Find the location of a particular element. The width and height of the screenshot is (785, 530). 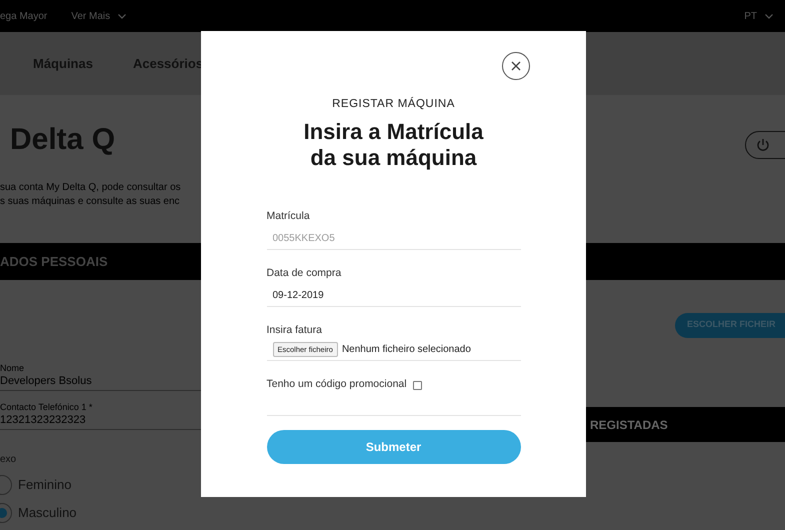

page-title: Delta Q is located at coordinates (63, 140).